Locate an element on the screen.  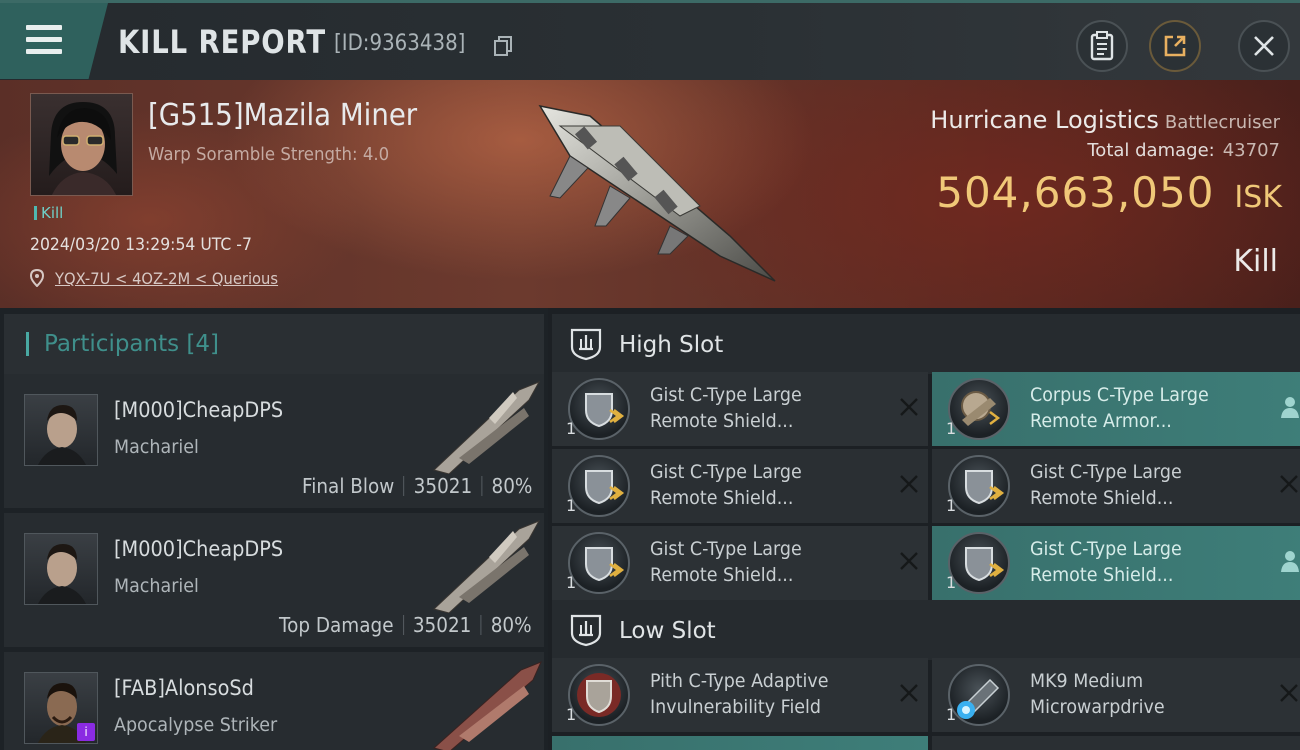
clipboard-button is located at coordinates (1102, 46).